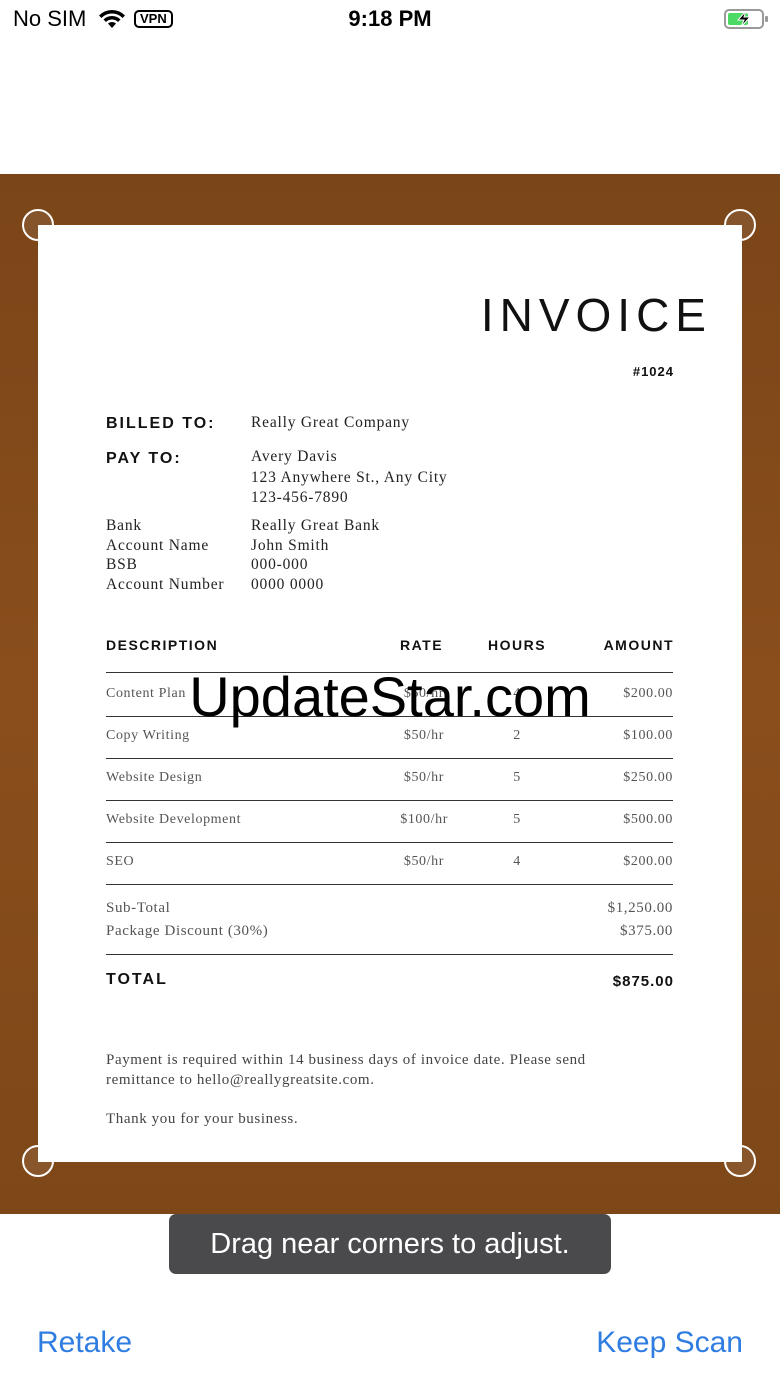  I want to click on account-name-label: Account Name, so click(157, 545).